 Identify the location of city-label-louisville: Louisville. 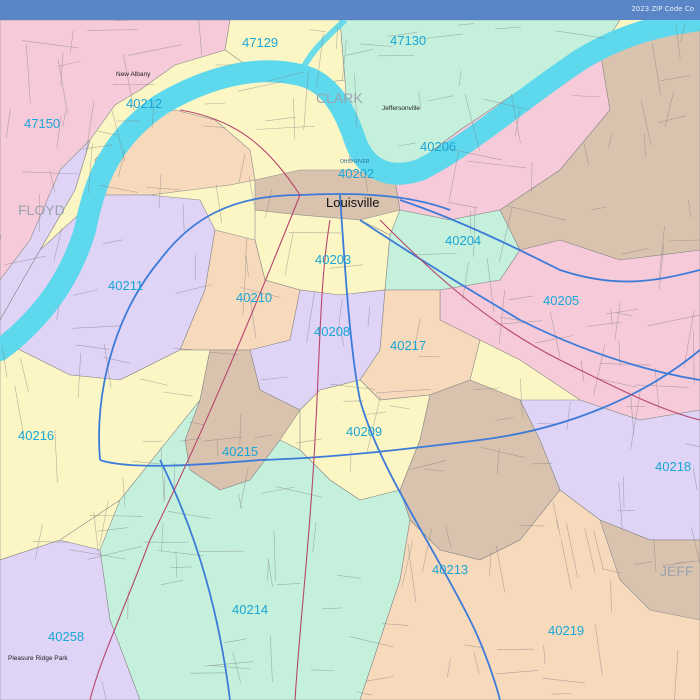
(352, 202).